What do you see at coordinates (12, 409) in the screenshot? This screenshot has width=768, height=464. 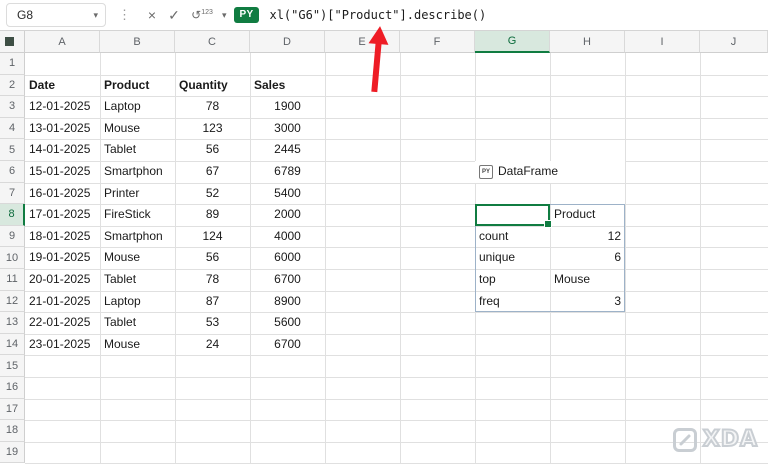 I see `row-header-17: 17` at bounding box center [12, 409].